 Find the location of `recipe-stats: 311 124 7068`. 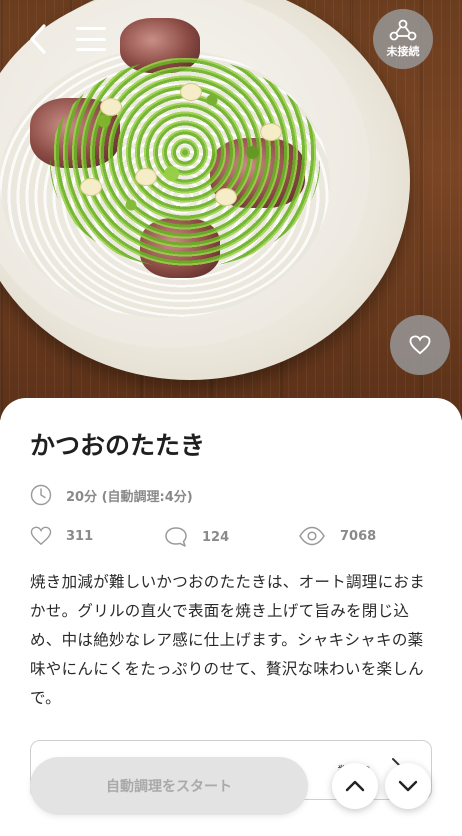

recipe-stats: 311 124 7068 is located at coordinates (230, 538).